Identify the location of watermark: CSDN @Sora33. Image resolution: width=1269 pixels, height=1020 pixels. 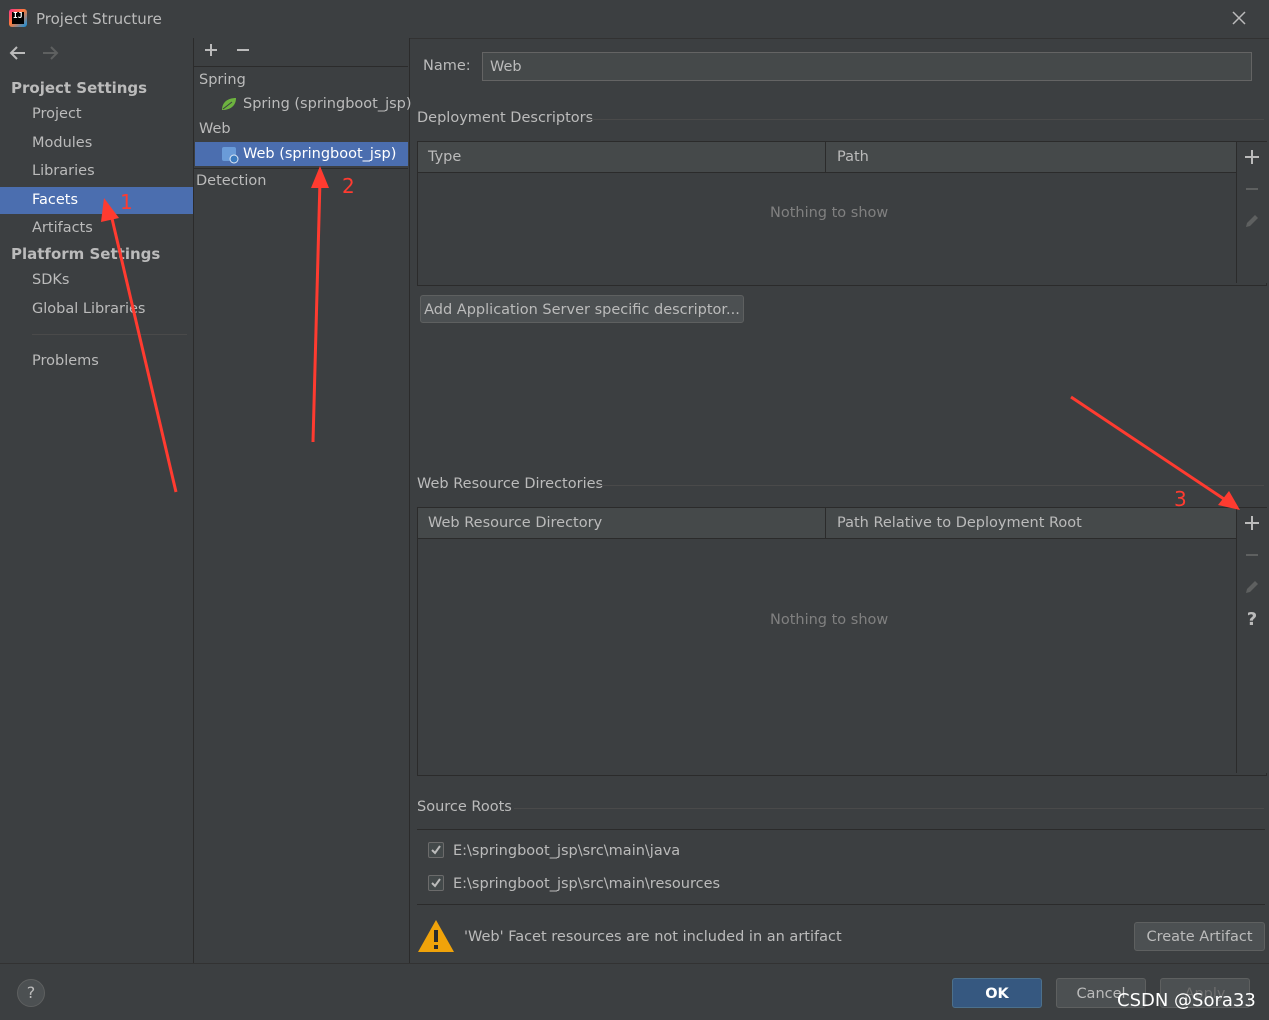
(1186, 1000).